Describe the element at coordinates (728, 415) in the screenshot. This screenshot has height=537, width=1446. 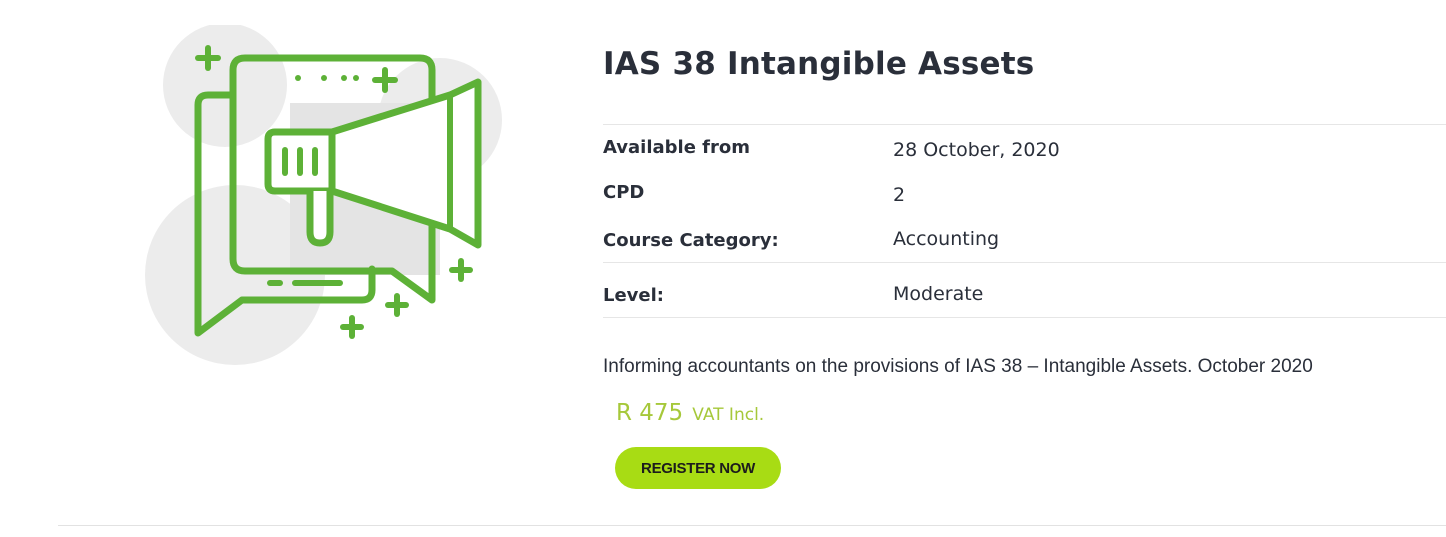
I see `price-vat-note: VAT Incl.` at that location.